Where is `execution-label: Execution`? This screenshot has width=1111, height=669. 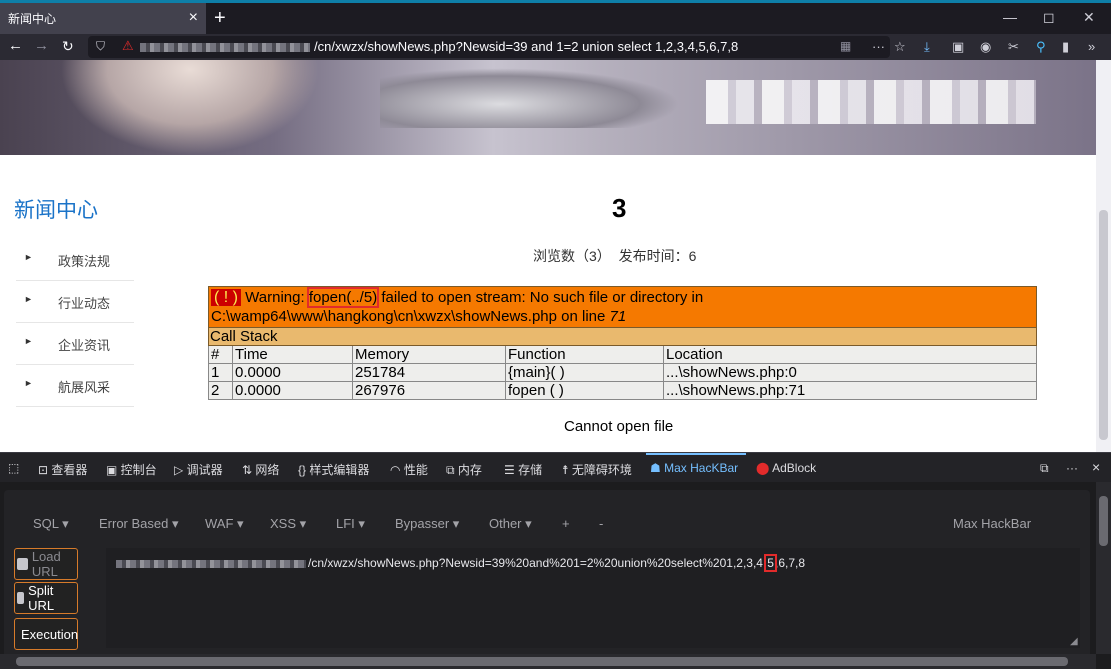 execution-label: Execution is located at coordinates (50, 634).